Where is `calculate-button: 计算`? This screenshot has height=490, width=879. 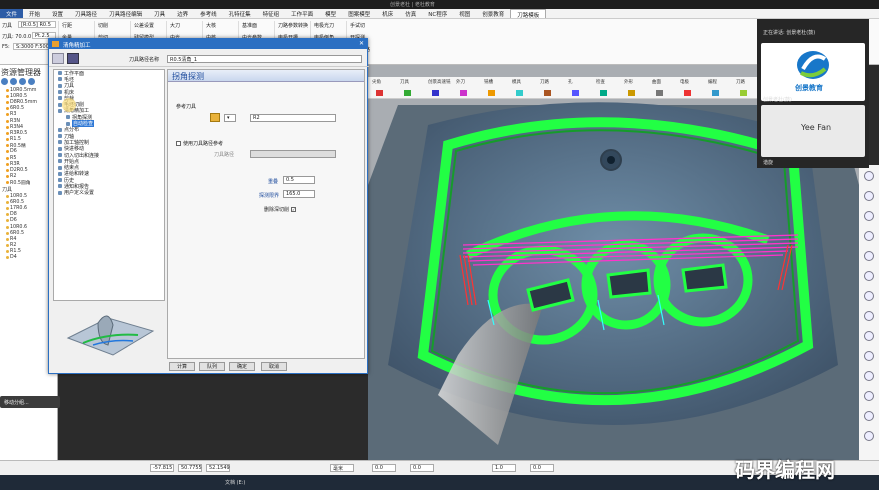
calculate-button: 计算 is located at coordinates (182, 366).